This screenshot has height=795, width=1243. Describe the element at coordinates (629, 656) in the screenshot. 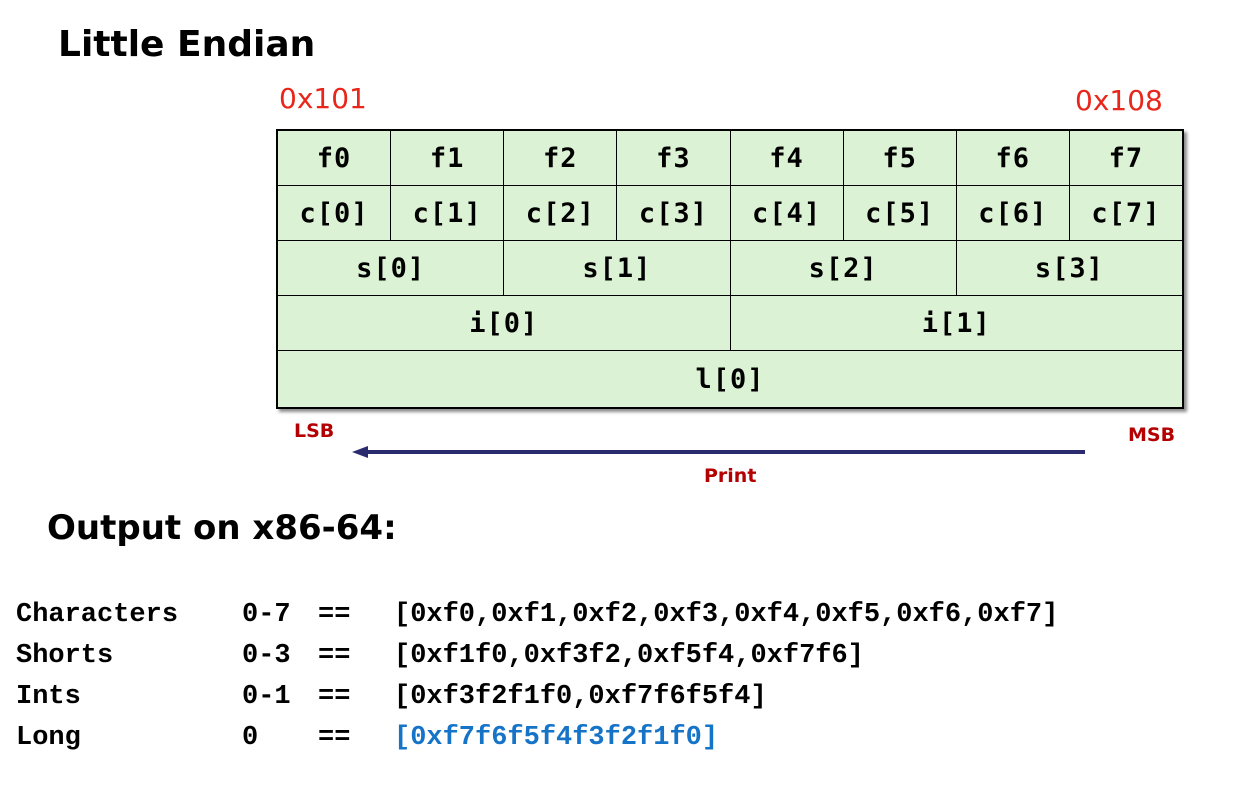

I see `output-value: [0xf1f0,0xf3f2,0xf5f4,0xf7f6]` at that location.